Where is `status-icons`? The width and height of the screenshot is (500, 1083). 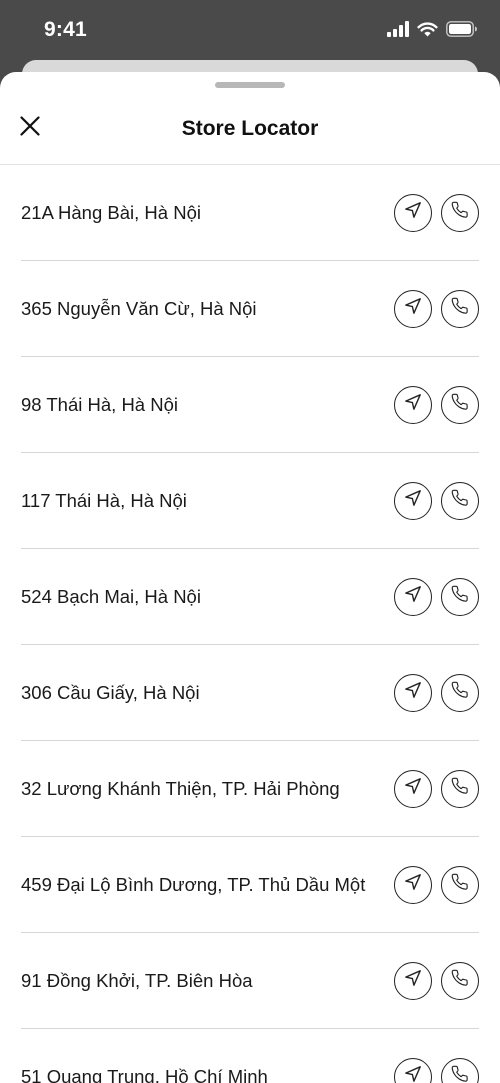
status-icons is located at coordinates (432, 31).